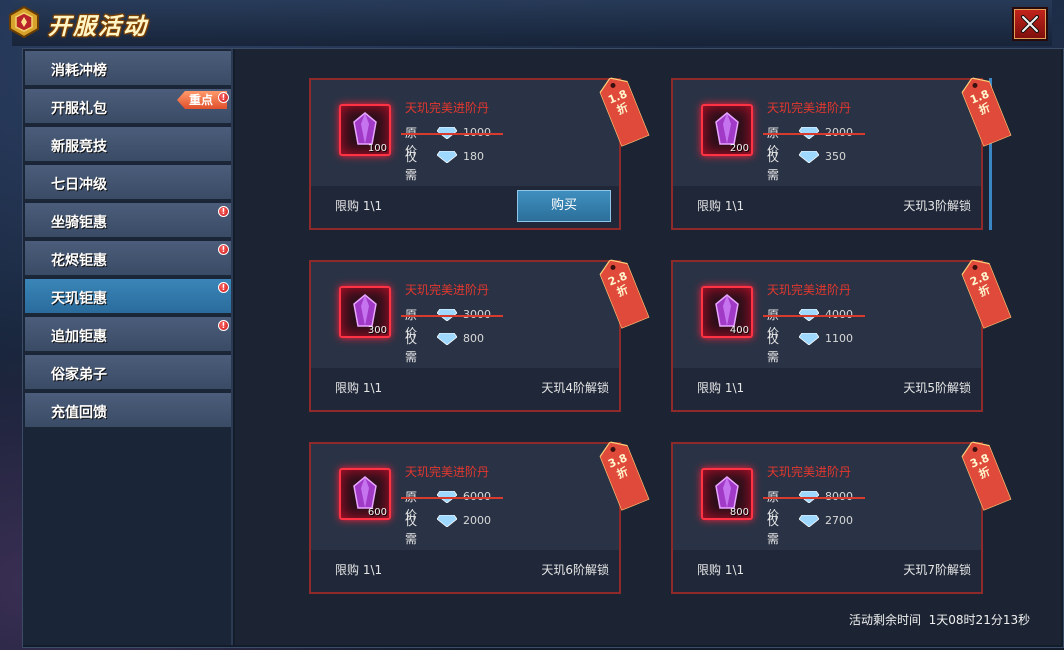  I want to click on unlock-requirement: 天玑5阶解锁, so click(937, 388).